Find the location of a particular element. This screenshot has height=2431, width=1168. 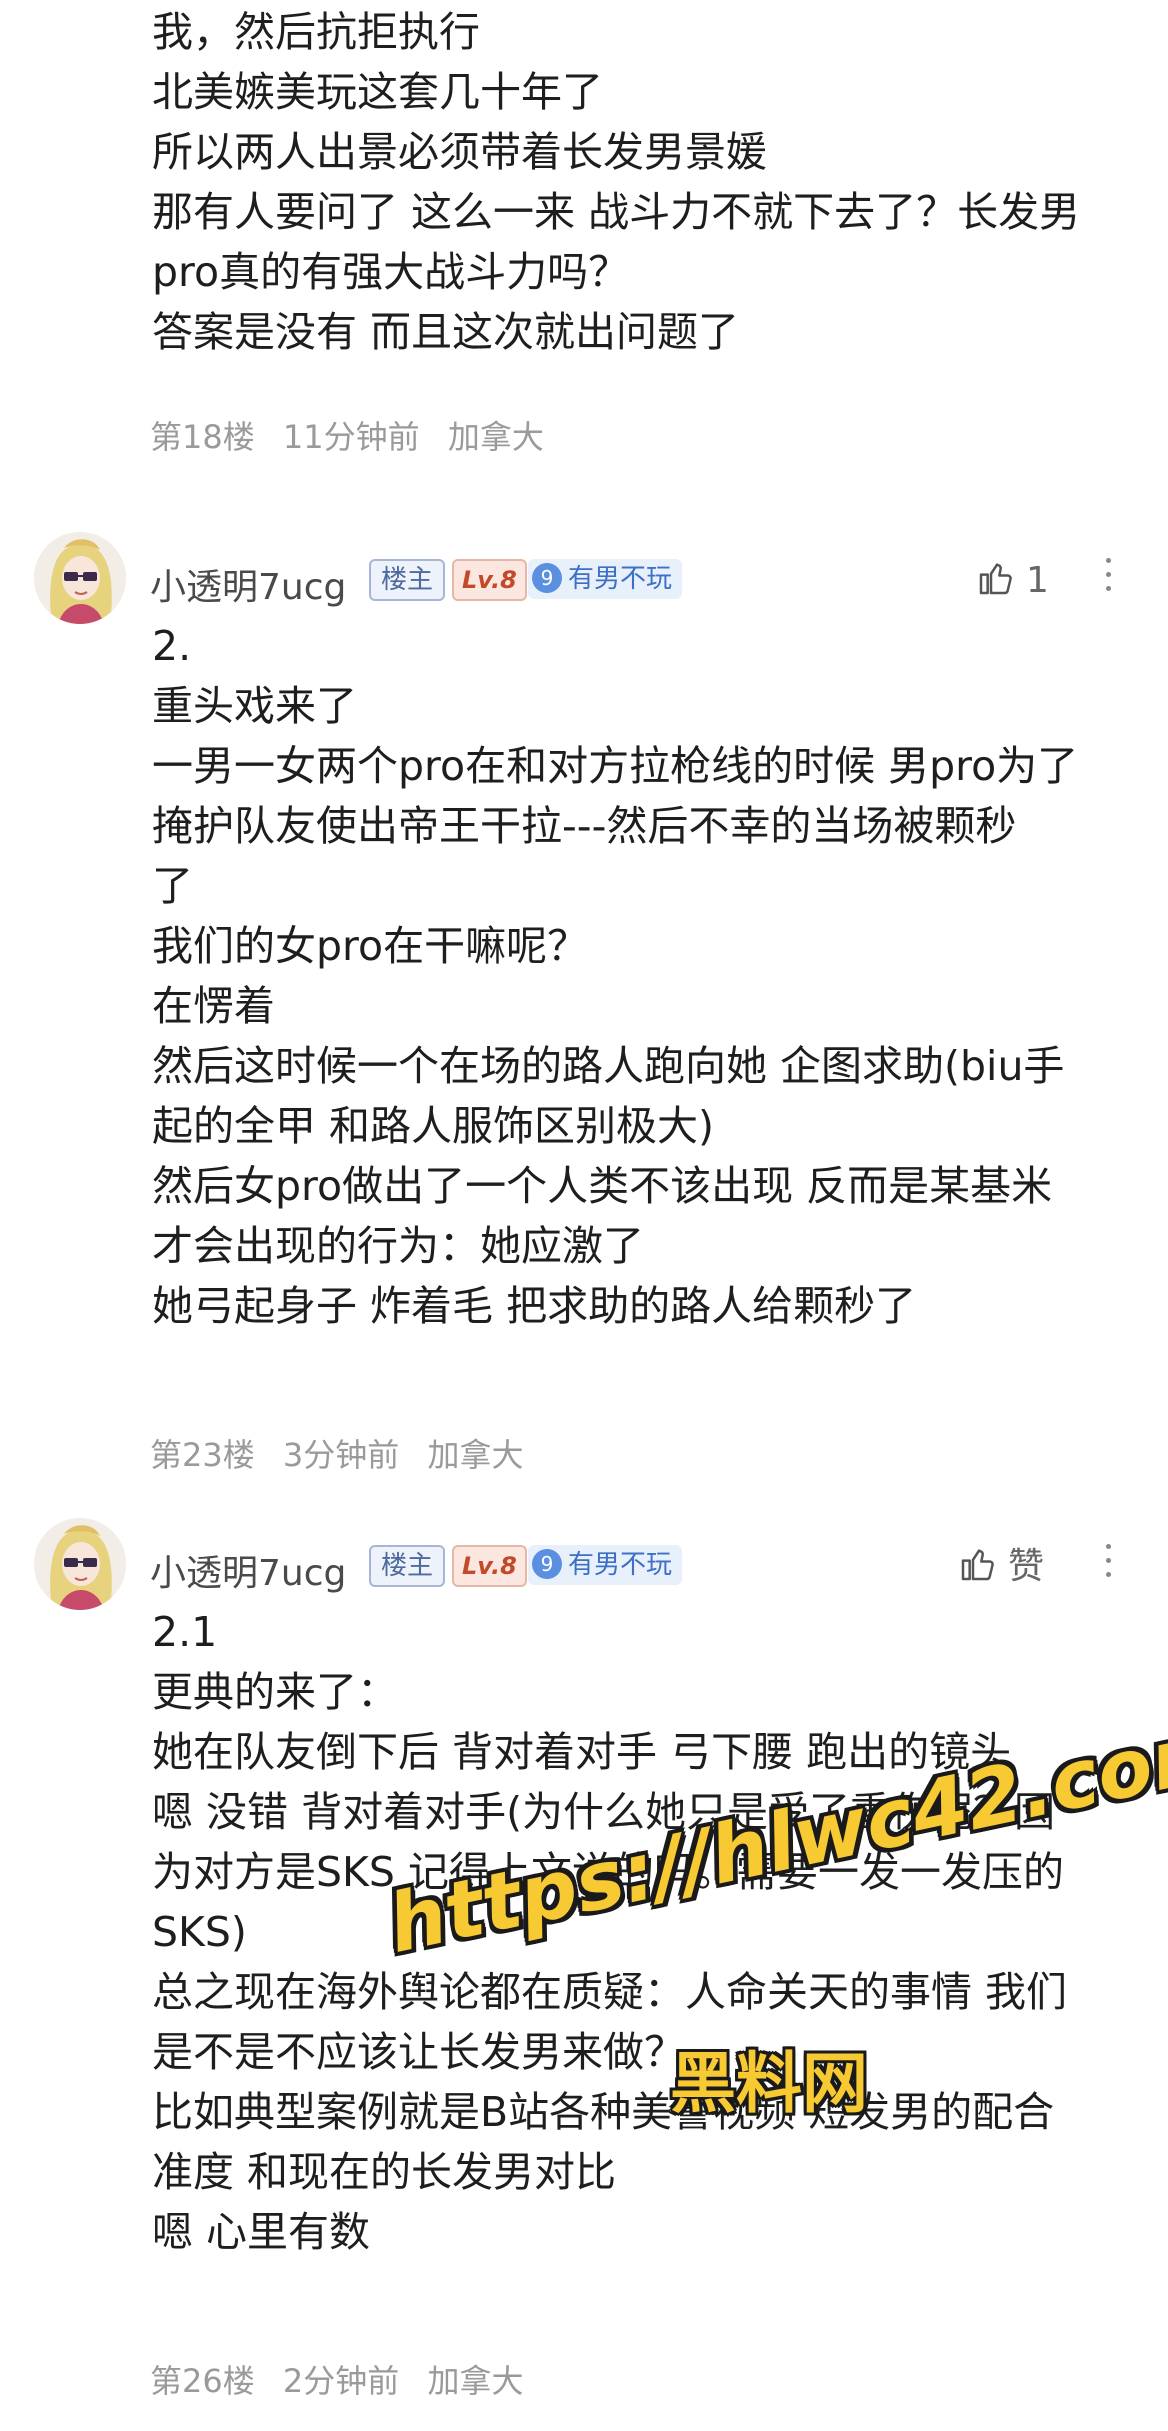

comment-line: 所以两人出景必须带着长发男景媛 is located at coordinates (459, 152).